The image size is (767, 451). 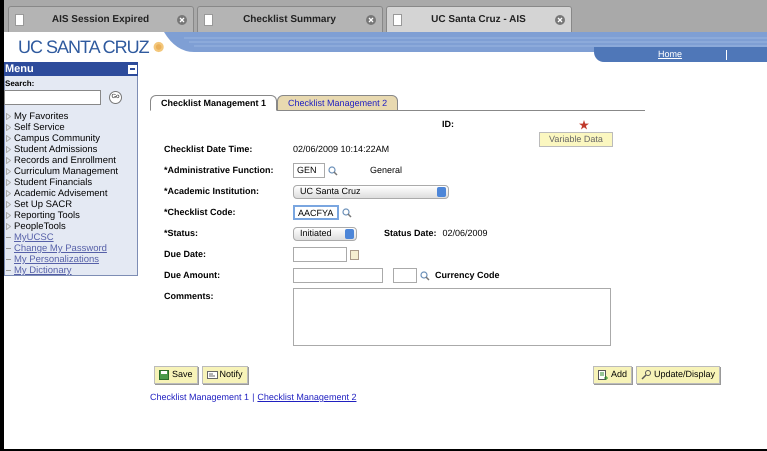 I want to click on comments-field, so click(x=452, y=317).